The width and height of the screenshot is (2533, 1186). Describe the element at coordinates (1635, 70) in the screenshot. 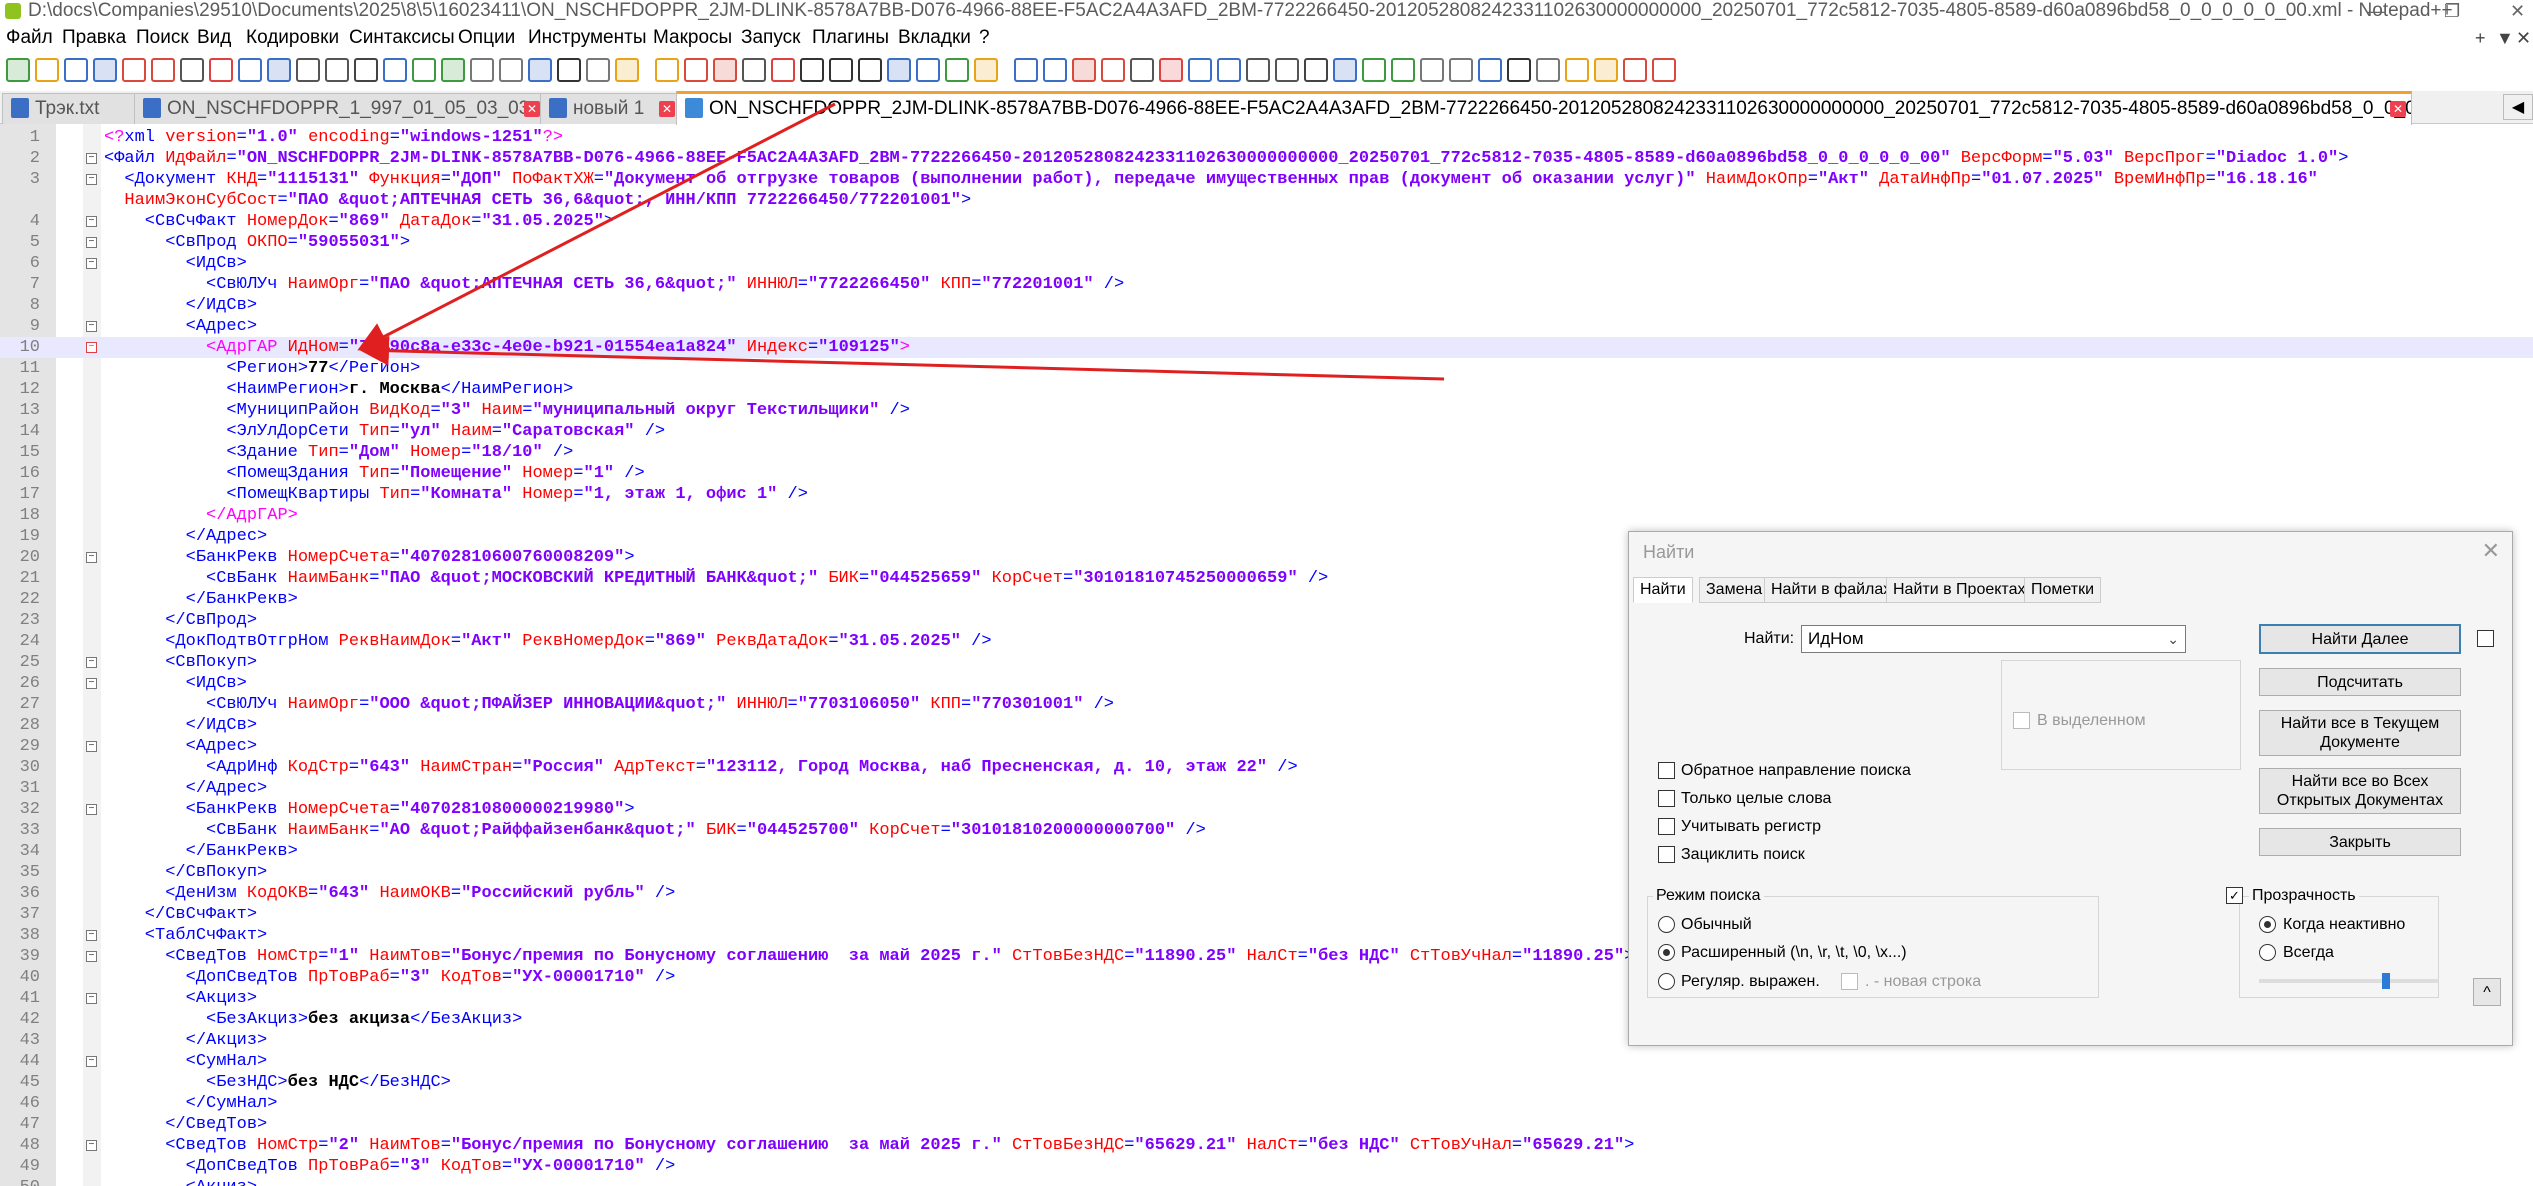

I see `toolbar-tool-55-icon` at that location.